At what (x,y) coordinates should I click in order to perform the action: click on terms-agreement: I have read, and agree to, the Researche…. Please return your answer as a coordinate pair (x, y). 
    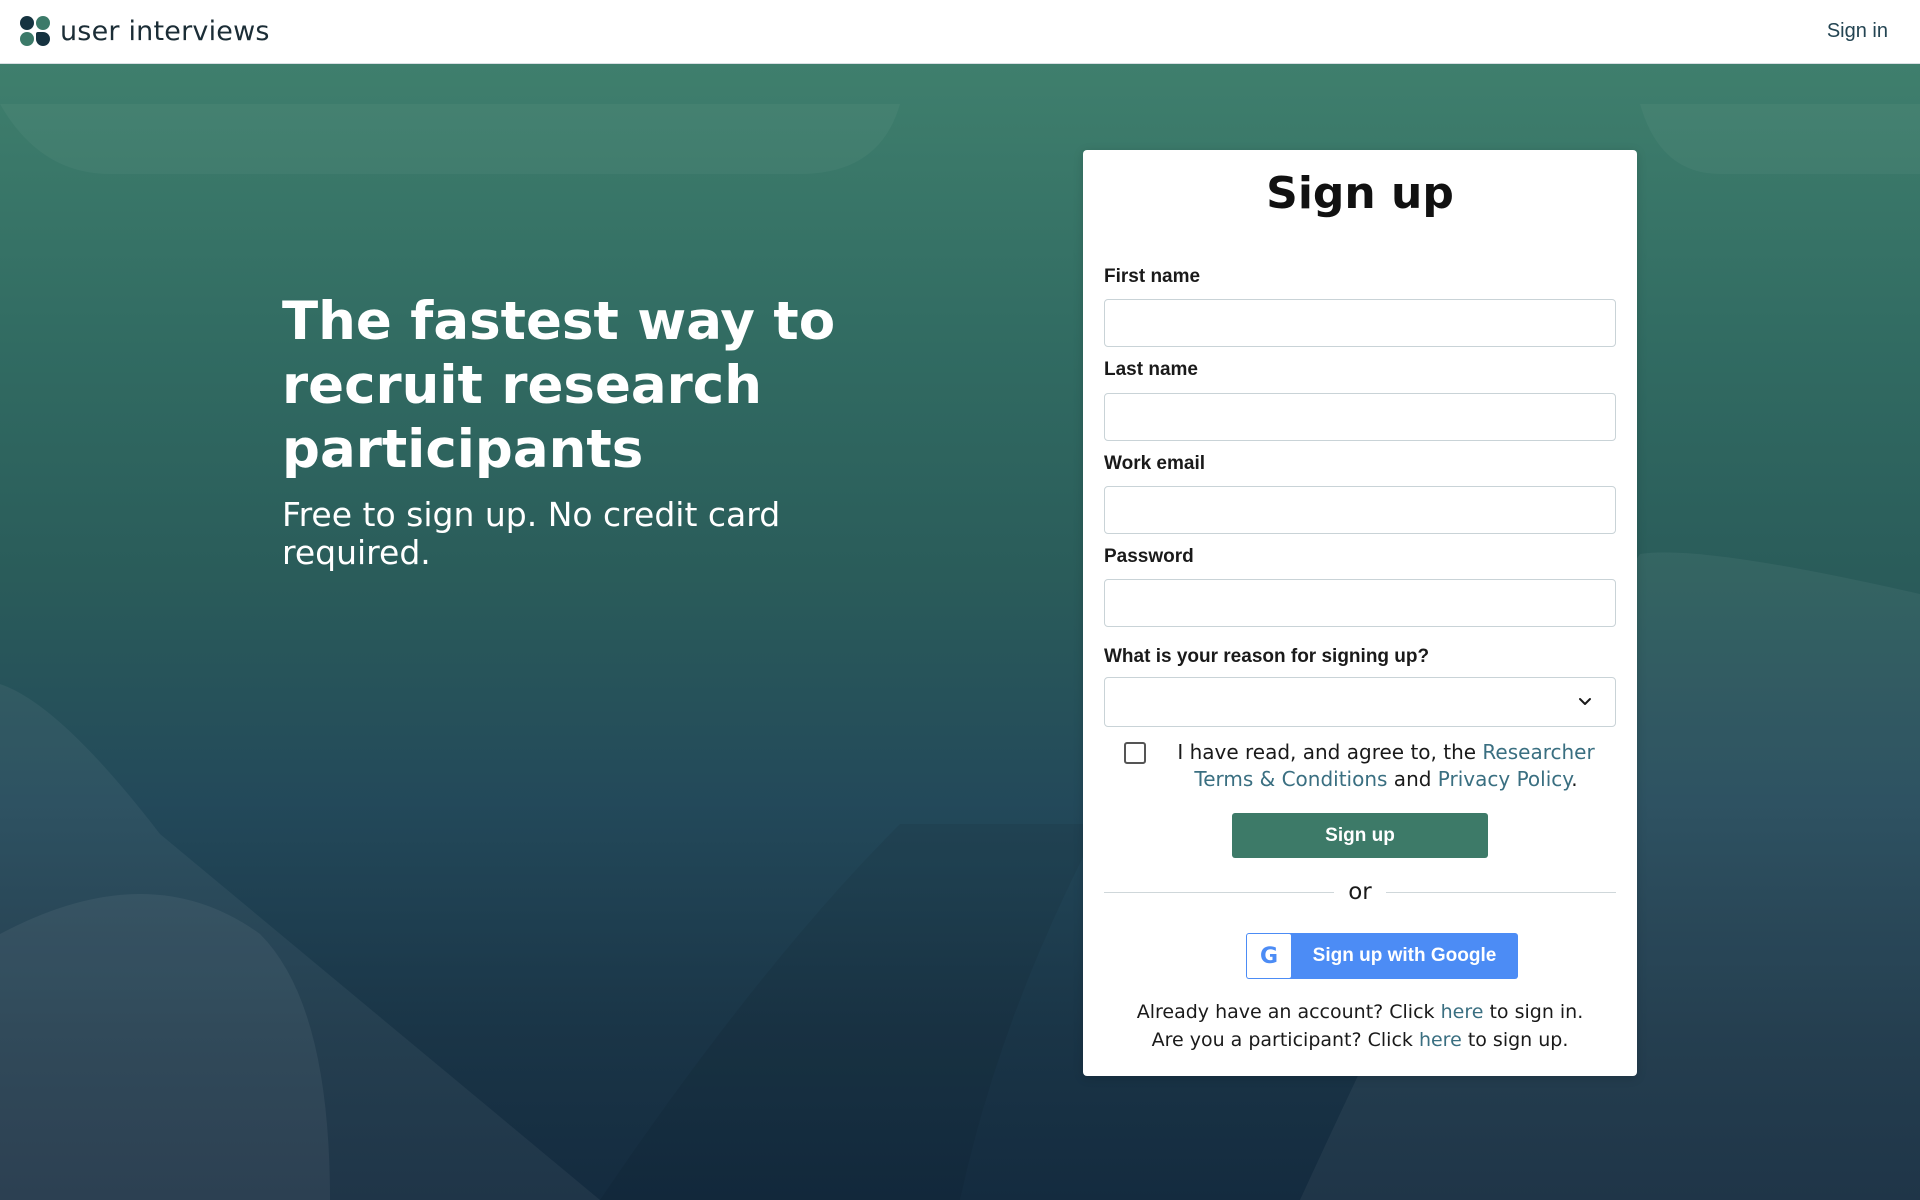
    Looking at the image, I should click on (1370, 766).